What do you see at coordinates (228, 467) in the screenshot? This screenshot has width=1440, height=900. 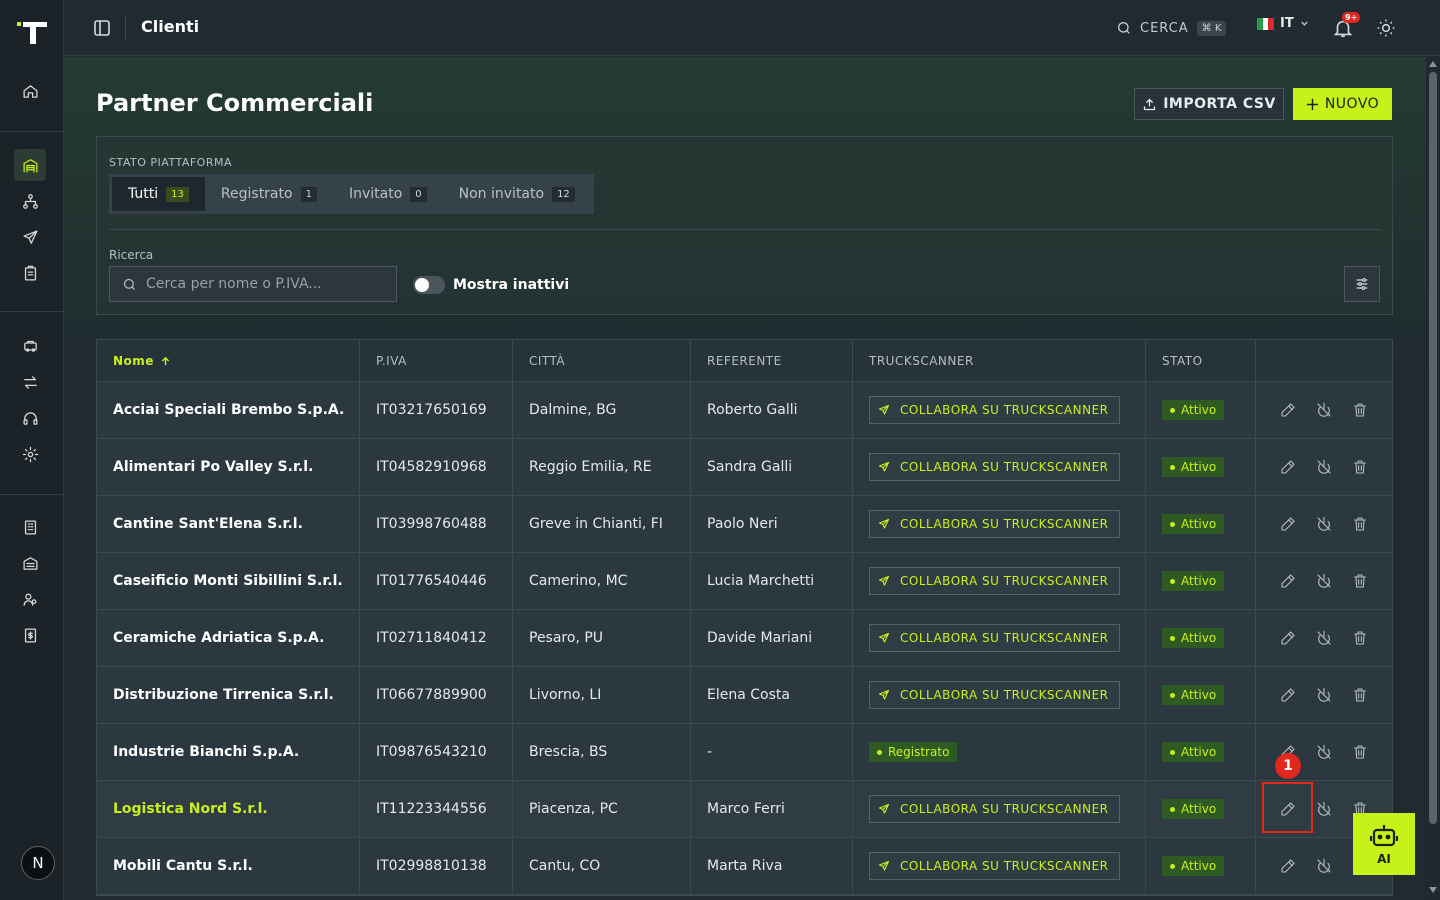 I see `cell-name: Alimentari Po Valley S.r.l.` at bounding box center [228, 467].